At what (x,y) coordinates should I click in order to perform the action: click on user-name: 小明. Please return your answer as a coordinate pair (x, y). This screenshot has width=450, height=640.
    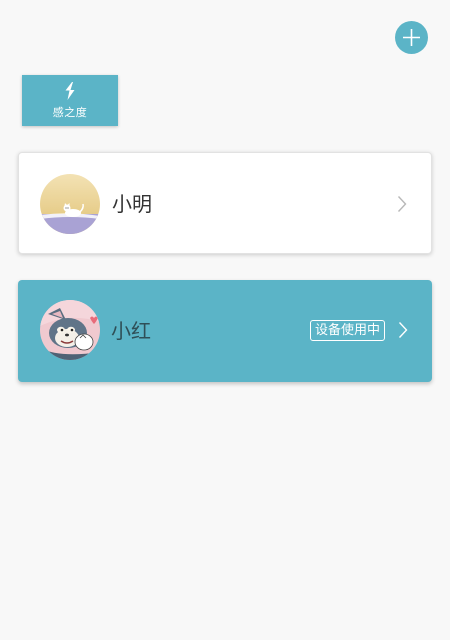
    Looking at the image, I should click on (132, 204).